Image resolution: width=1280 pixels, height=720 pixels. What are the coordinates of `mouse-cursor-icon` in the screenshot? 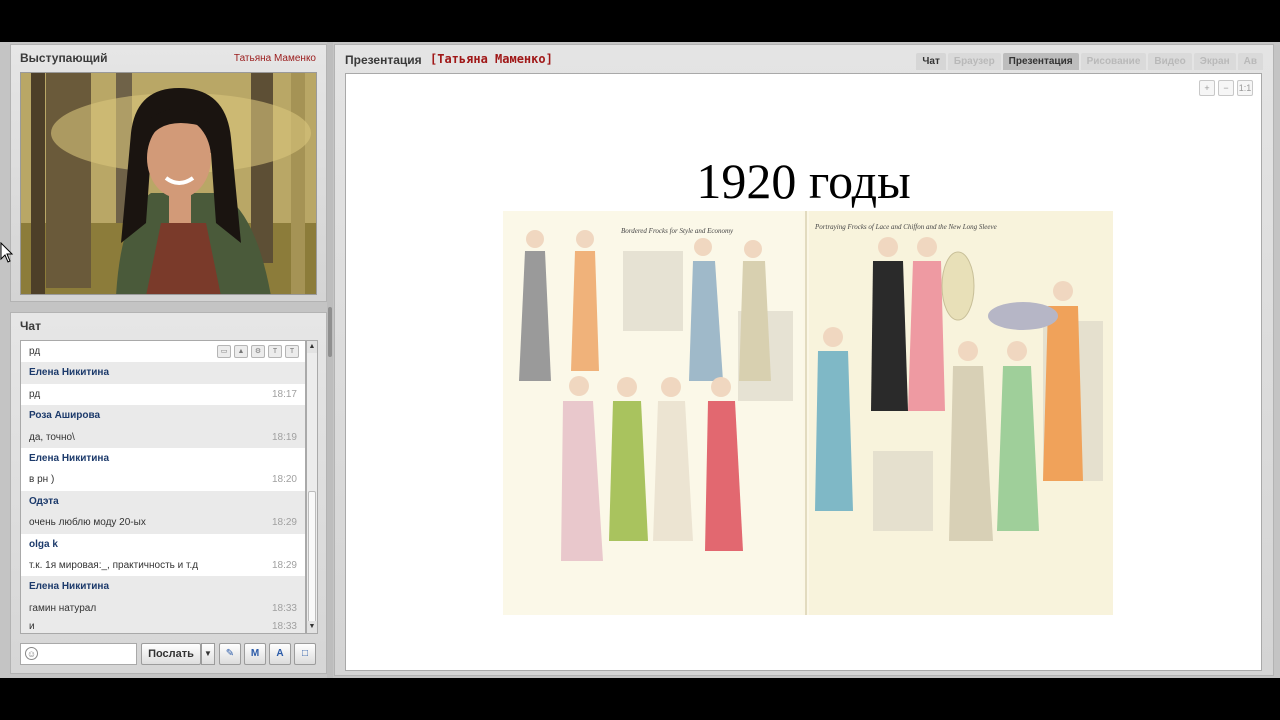 It's located at (7, 252).